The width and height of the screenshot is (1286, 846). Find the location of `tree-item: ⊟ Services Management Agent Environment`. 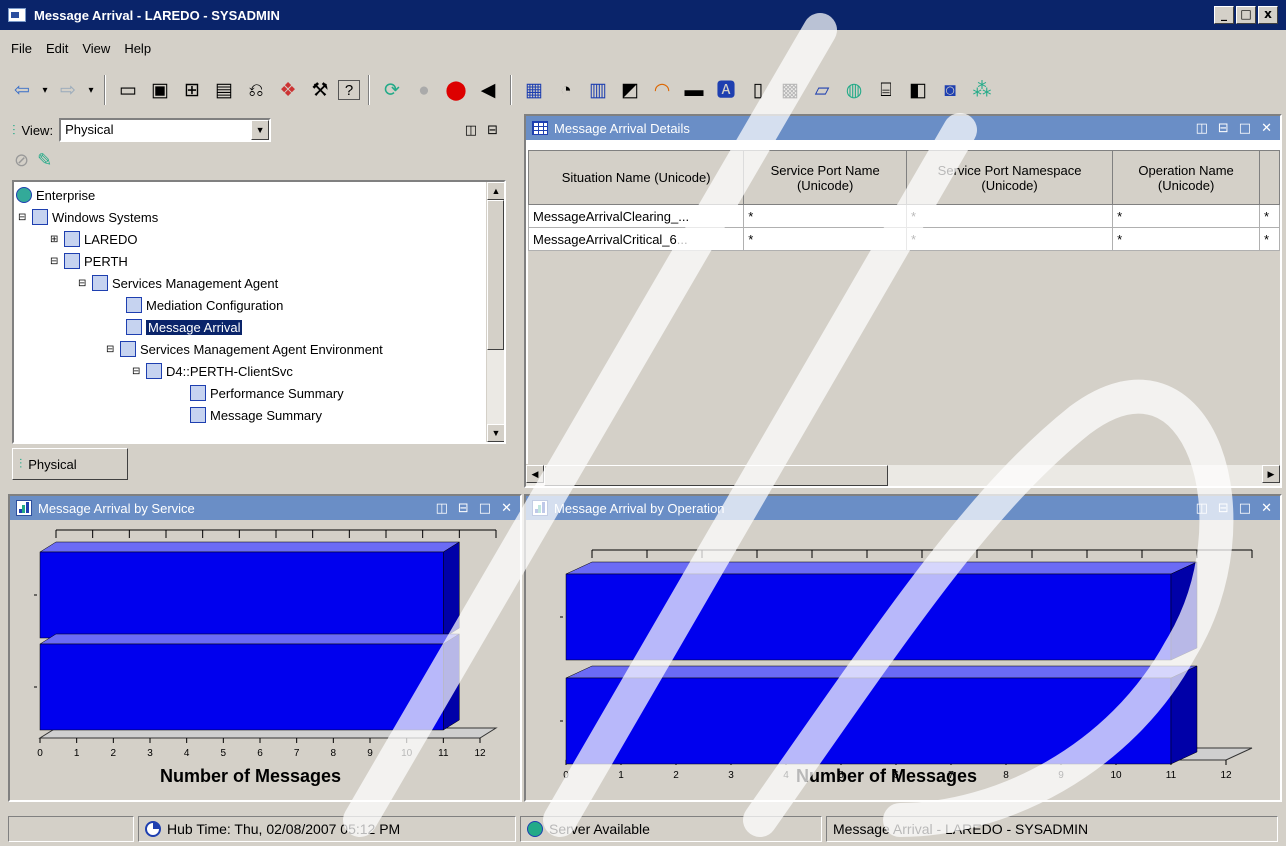

tree-item: ⊟ Services Management Agent Environment is located at coordinates (244, 349).